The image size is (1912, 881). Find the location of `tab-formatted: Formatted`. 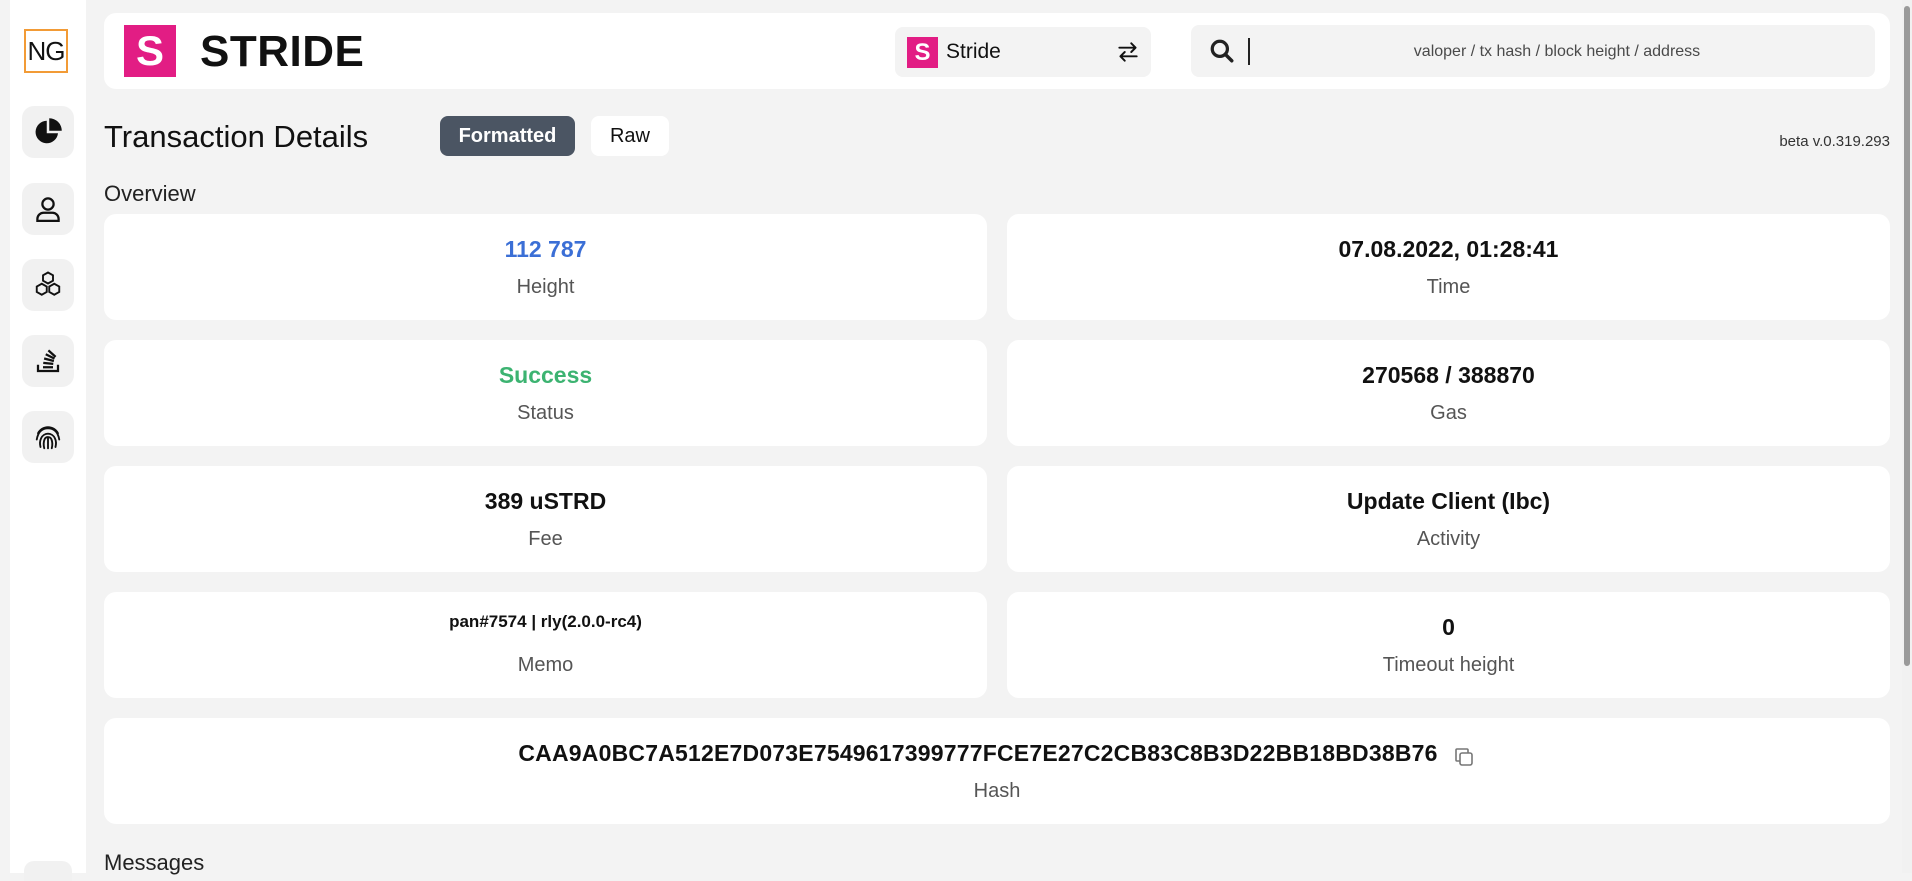

tab-formatted: Formatted is located at coordinates (507, 136).